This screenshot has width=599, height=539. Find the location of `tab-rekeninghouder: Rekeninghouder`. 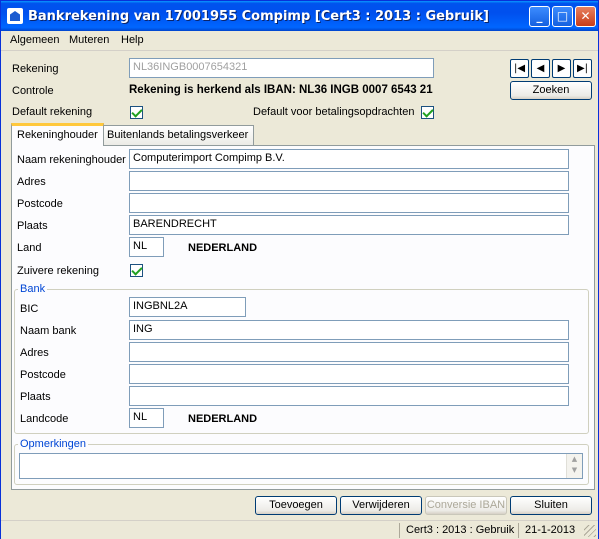

tab-rekeninghouder: Rekeninghouder is located at coordinates (57, 134).